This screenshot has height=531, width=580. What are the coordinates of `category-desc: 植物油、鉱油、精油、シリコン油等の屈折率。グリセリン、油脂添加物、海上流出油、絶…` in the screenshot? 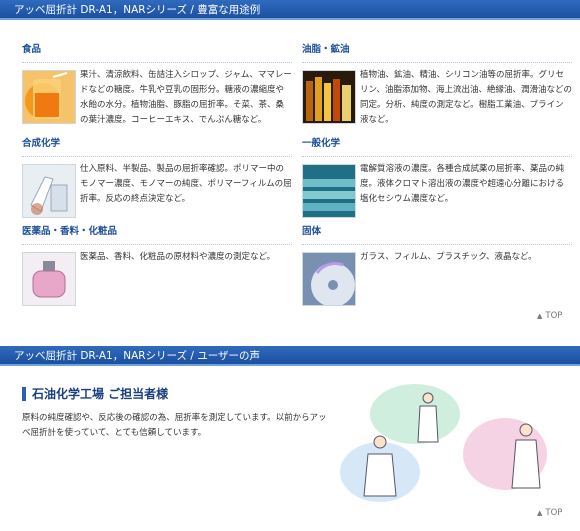 It's located at (466, 97).